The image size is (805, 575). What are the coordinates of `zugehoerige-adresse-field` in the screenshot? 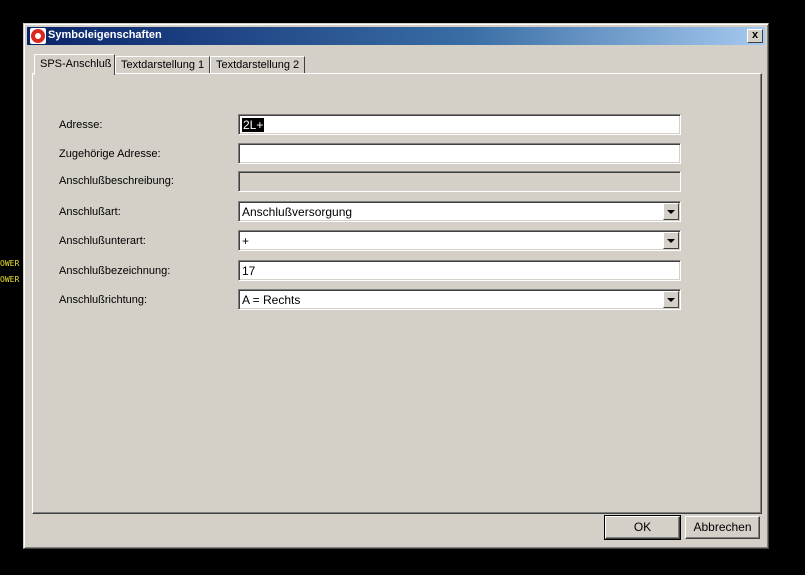 It's located at (459, 153).